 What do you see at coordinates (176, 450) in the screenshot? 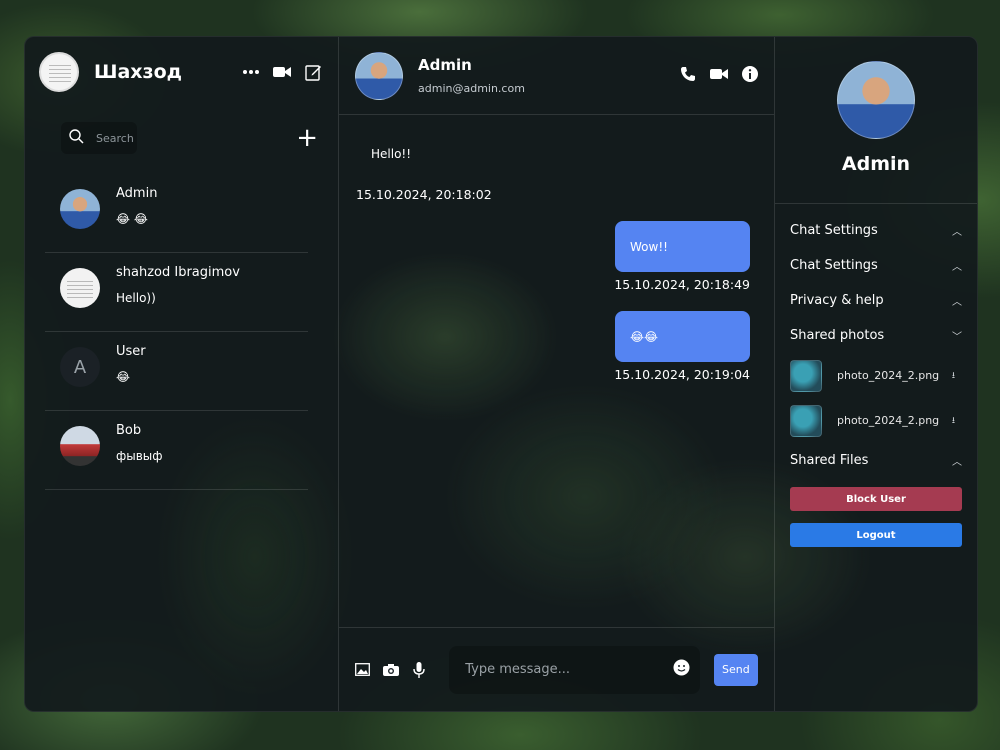
I see `contact-item-bob: Bob фывыф` at bounding box center [176, 450].